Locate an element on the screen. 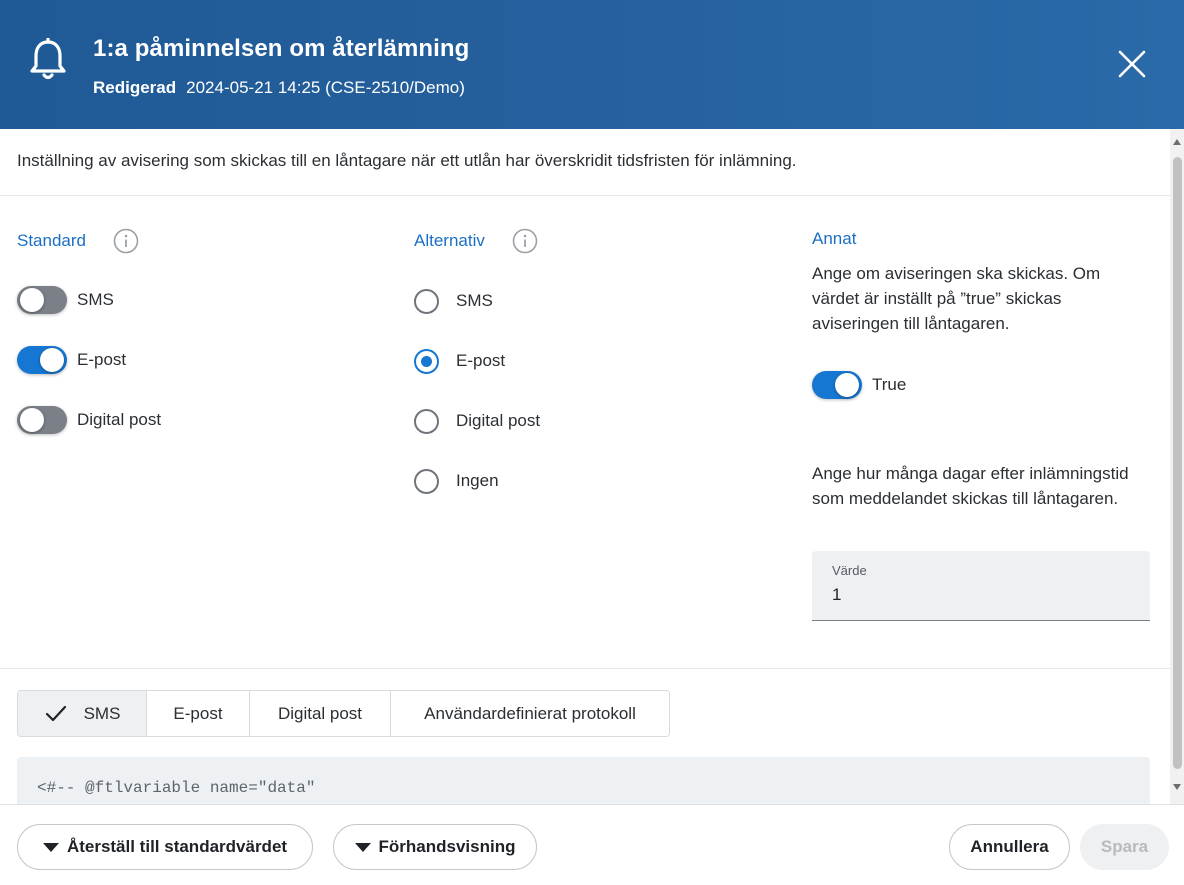  dialog-title: 1:a påminnelsen om återlämning is located at coordinates (281, 48).